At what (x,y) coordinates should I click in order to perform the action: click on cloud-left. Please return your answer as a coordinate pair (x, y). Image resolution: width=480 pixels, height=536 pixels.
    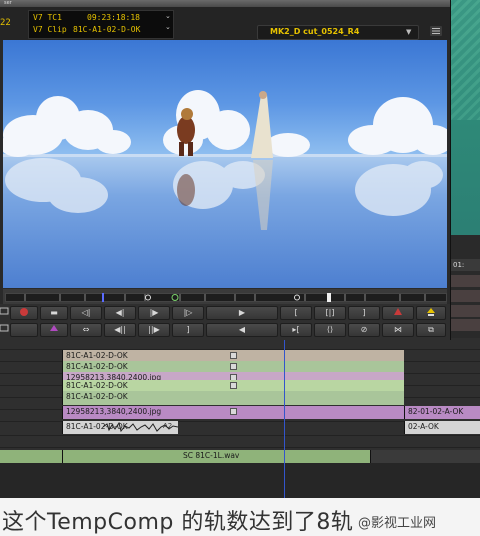
    Looking at the image, I should click on (67, 126).